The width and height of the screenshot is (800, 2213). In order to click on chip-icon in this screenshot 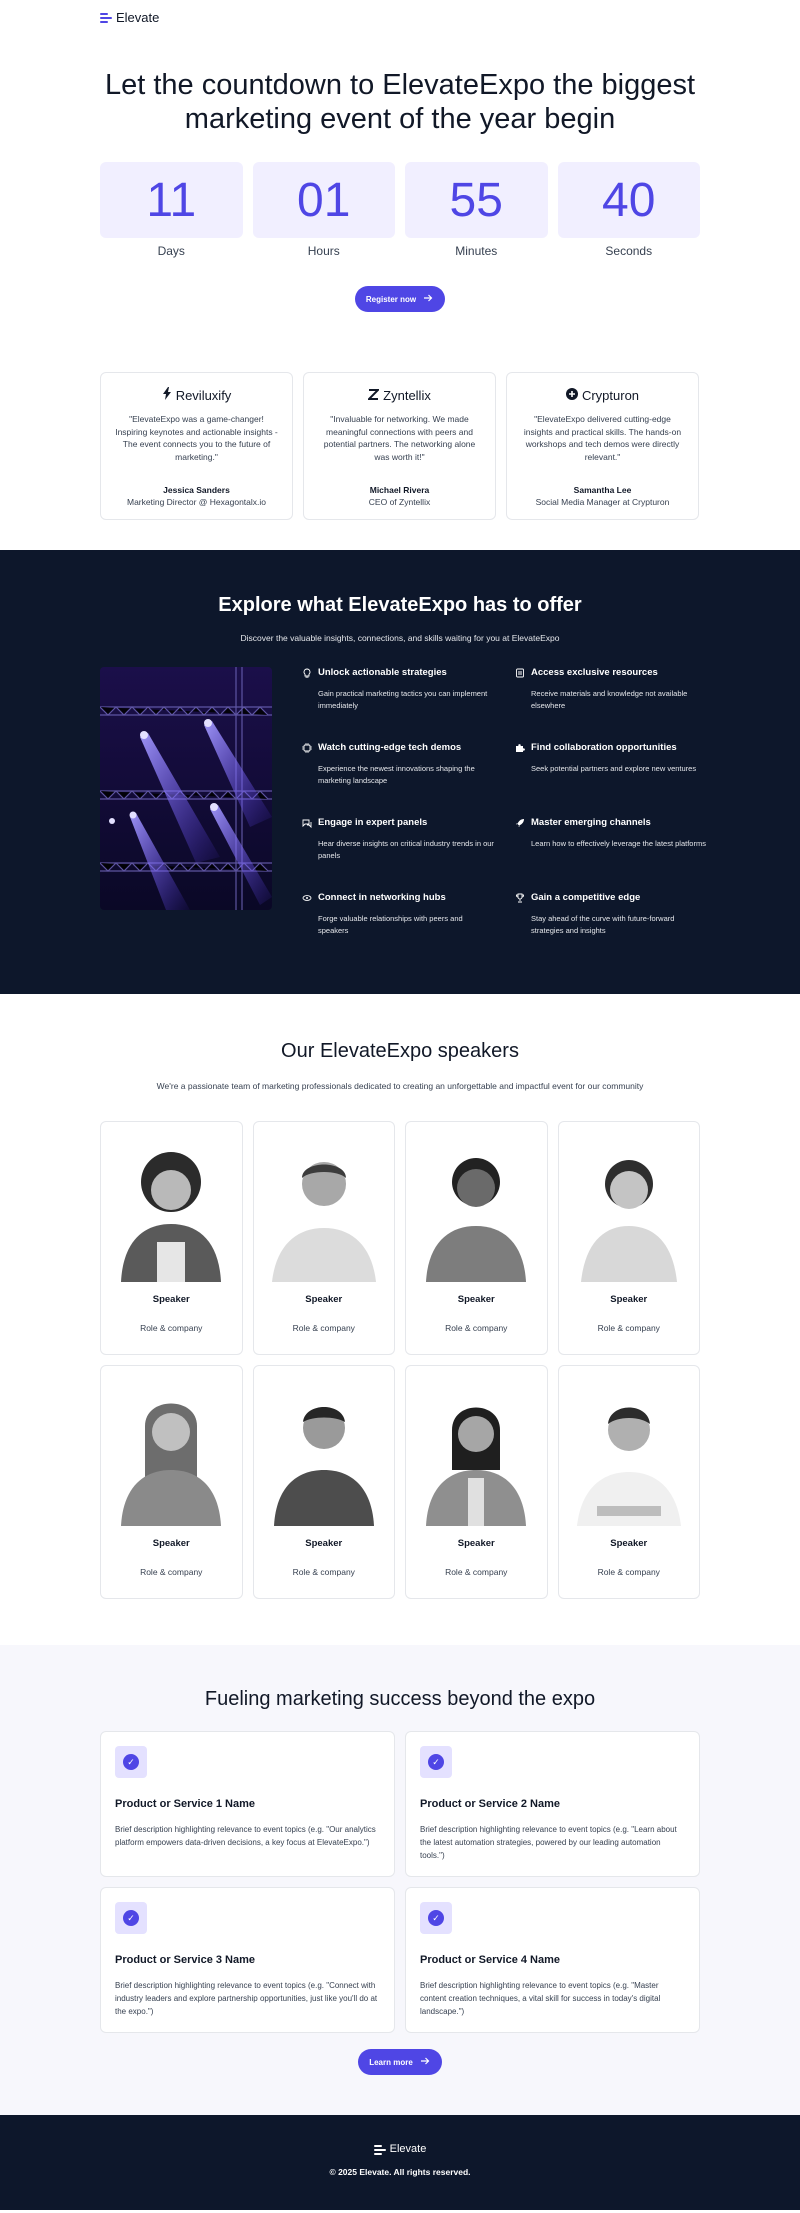, I will do `click(307, 747)`.